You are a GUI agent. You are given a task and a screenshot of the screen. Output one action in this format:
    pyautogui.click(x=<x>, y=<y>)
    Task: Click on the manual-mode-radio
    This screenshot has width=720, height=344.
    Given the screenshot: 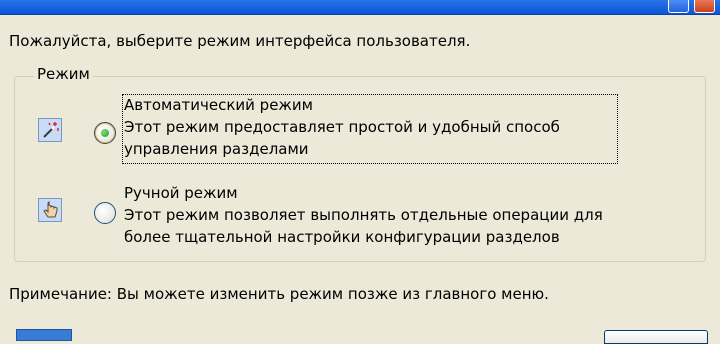 What is the action you would take?
    pyautogui.click(x=105, y=213)
    